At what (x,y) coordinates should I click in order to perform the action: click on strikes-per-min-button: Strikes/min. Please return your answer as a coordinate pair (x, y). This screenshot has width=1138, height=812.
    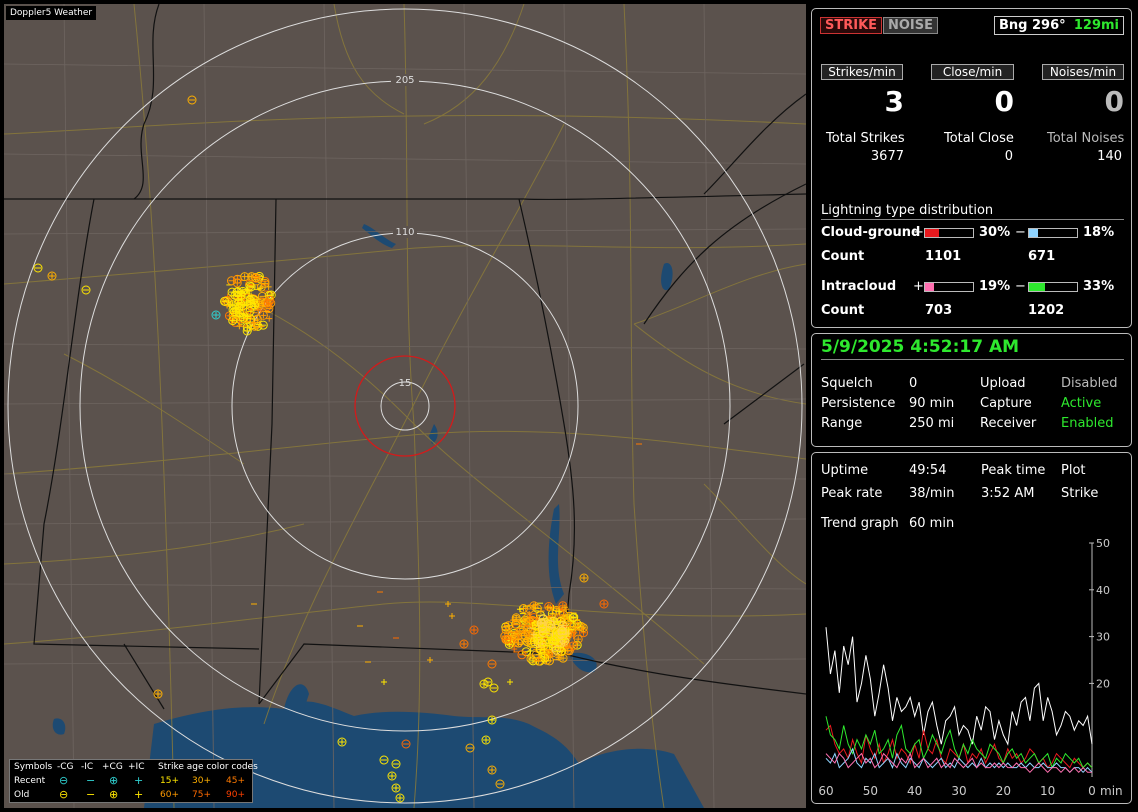
    Looking at the image, I should click on (862, 72).